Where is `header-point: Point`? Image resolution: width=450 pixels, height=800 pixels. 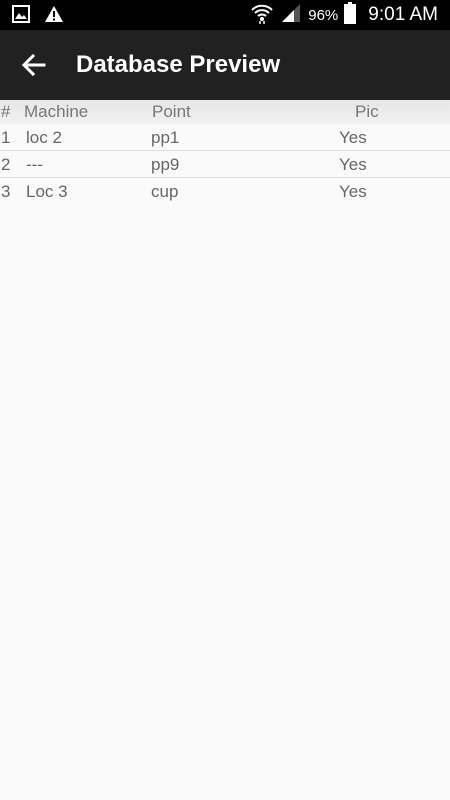
header-point: Point is located at coordinates (171, 111).